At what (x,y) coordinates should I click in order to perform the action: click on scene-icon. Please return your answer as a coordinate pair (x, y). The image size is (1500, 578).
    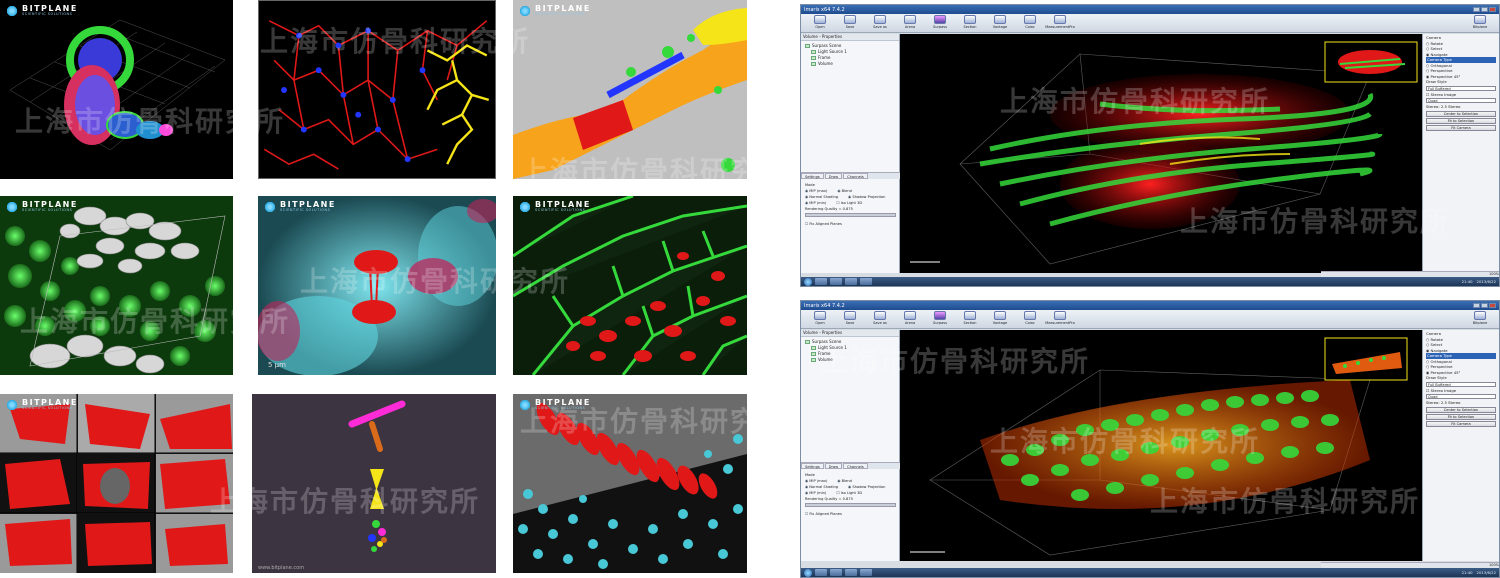
    Looking at the image, I should click on (807, 342).